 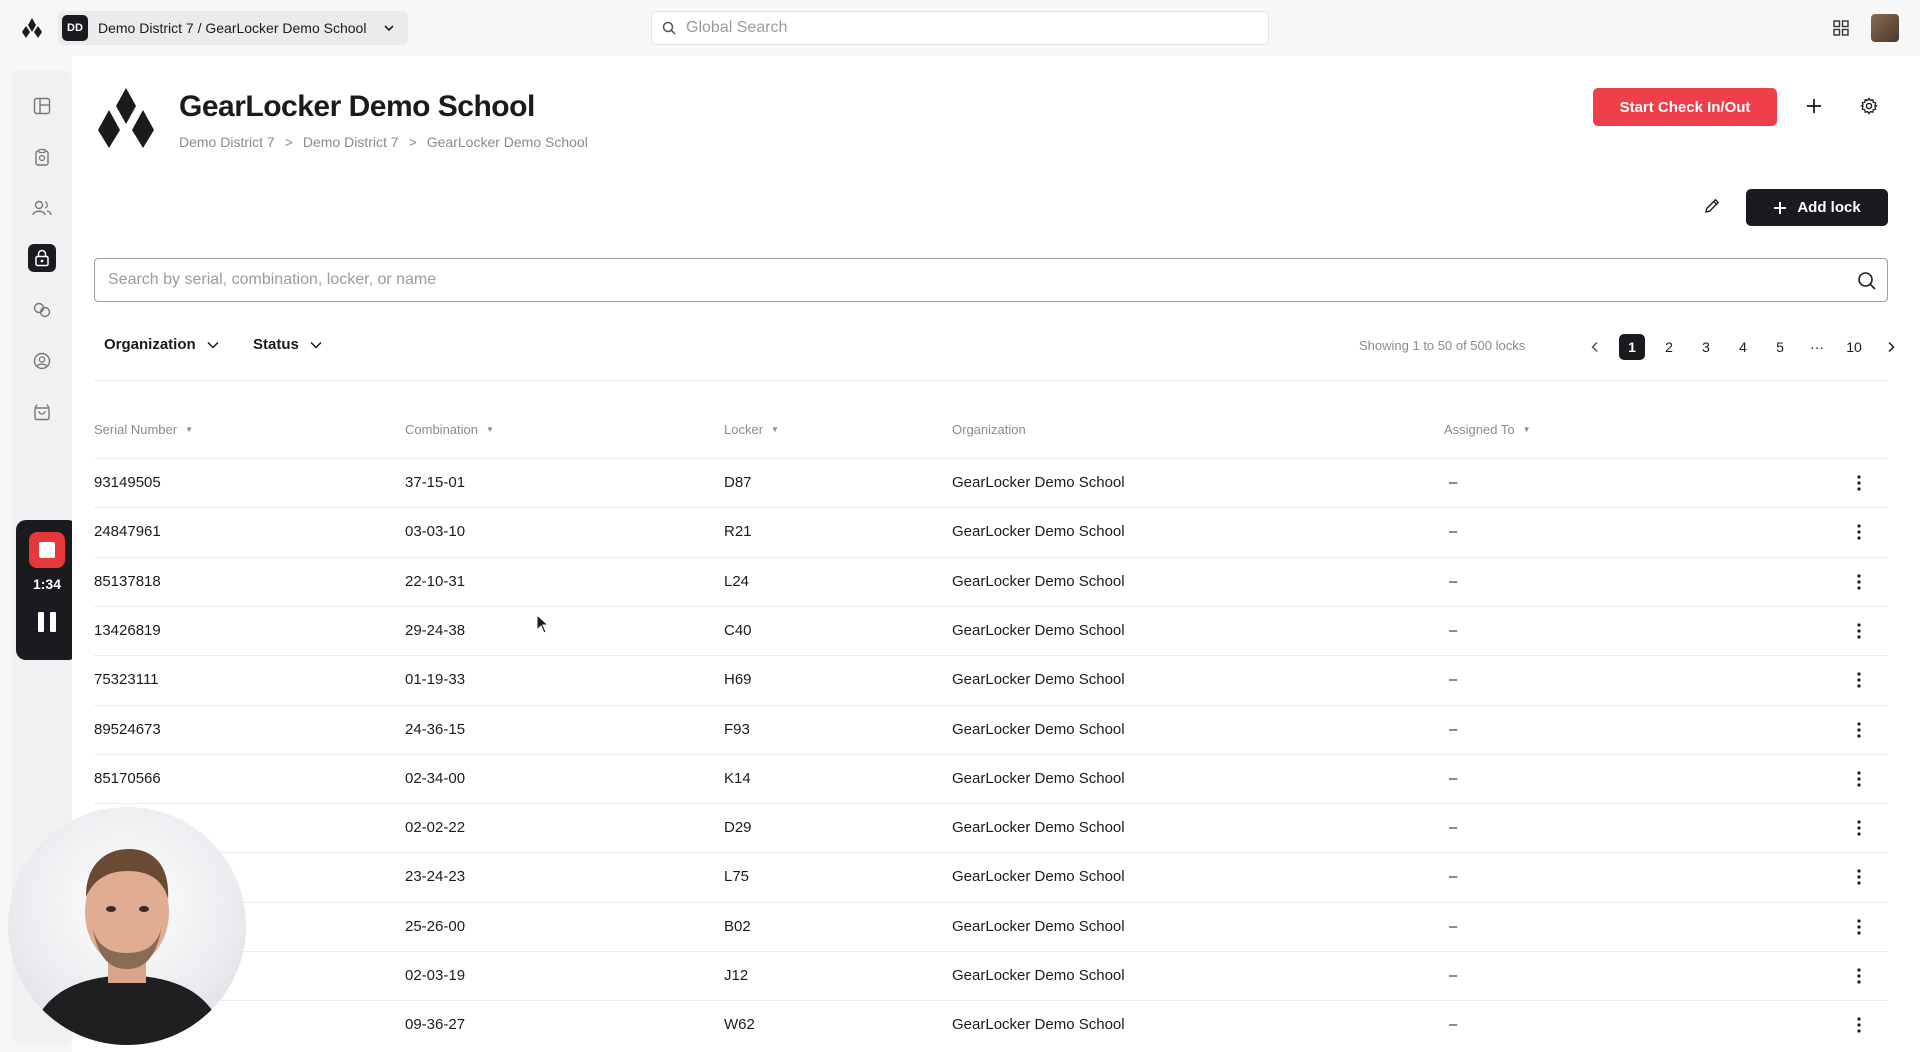 I want to click on column-header-serial: Serial Number ▼, so click(x=143, y=429).